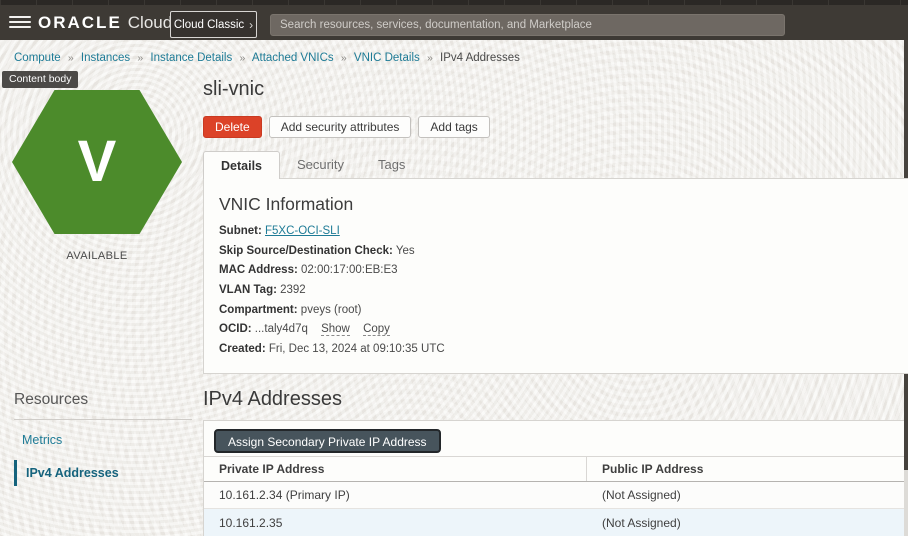 This screenshot has width=908, height=536. I want to click on cloud-classic-button: Cloud Classic ›, so click(213, 24).